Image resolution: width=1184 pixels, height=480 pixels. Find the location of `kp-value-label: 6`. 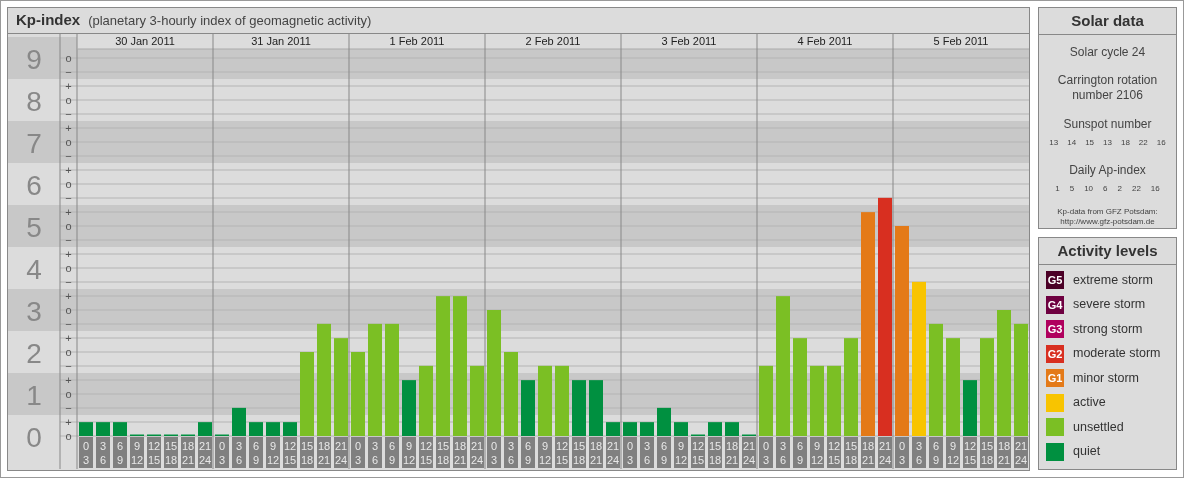

kp-value-label: 6 is located at coordinates (34, 185).